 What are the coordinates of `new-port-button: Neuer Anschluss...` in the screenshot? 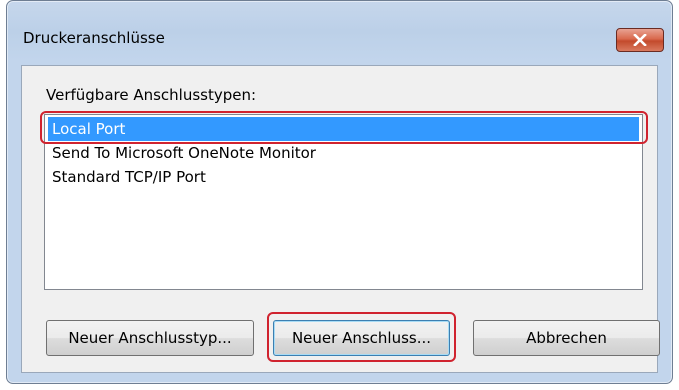 It's located at (361, 338).